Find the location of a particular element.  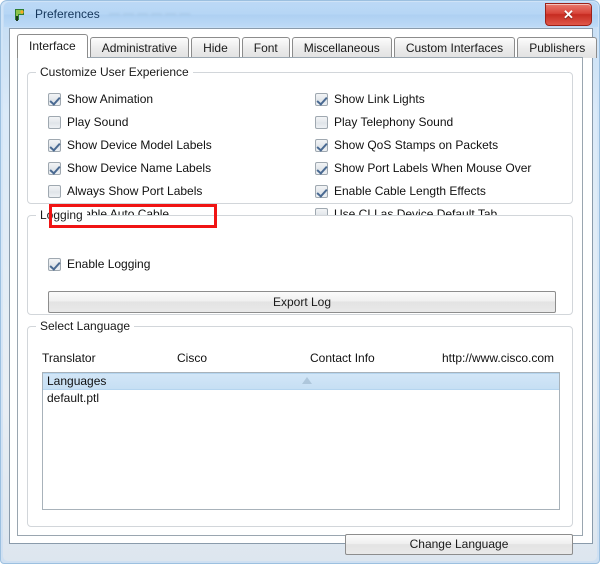

tab-font: Font is located at coordinates (265, 47).